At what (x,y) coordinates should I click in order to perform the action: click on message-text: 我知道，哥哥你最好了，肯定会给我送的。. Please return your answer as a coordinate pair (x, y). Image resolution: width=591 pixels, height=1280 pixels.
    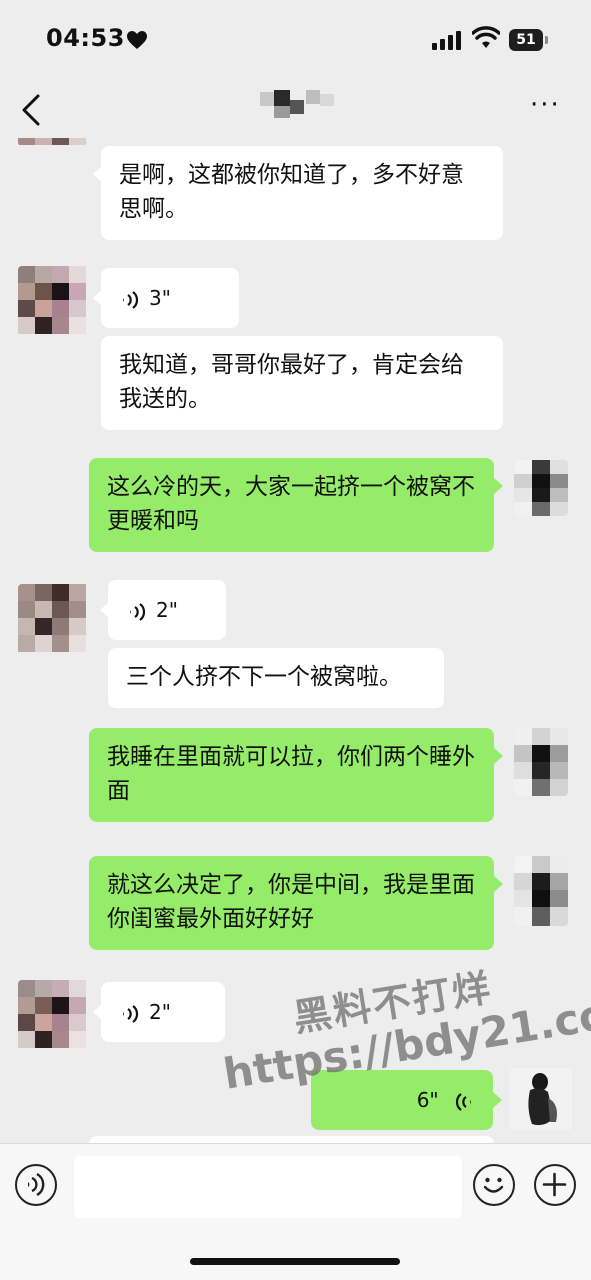
    Looking at the image, I should click on (302, 383).